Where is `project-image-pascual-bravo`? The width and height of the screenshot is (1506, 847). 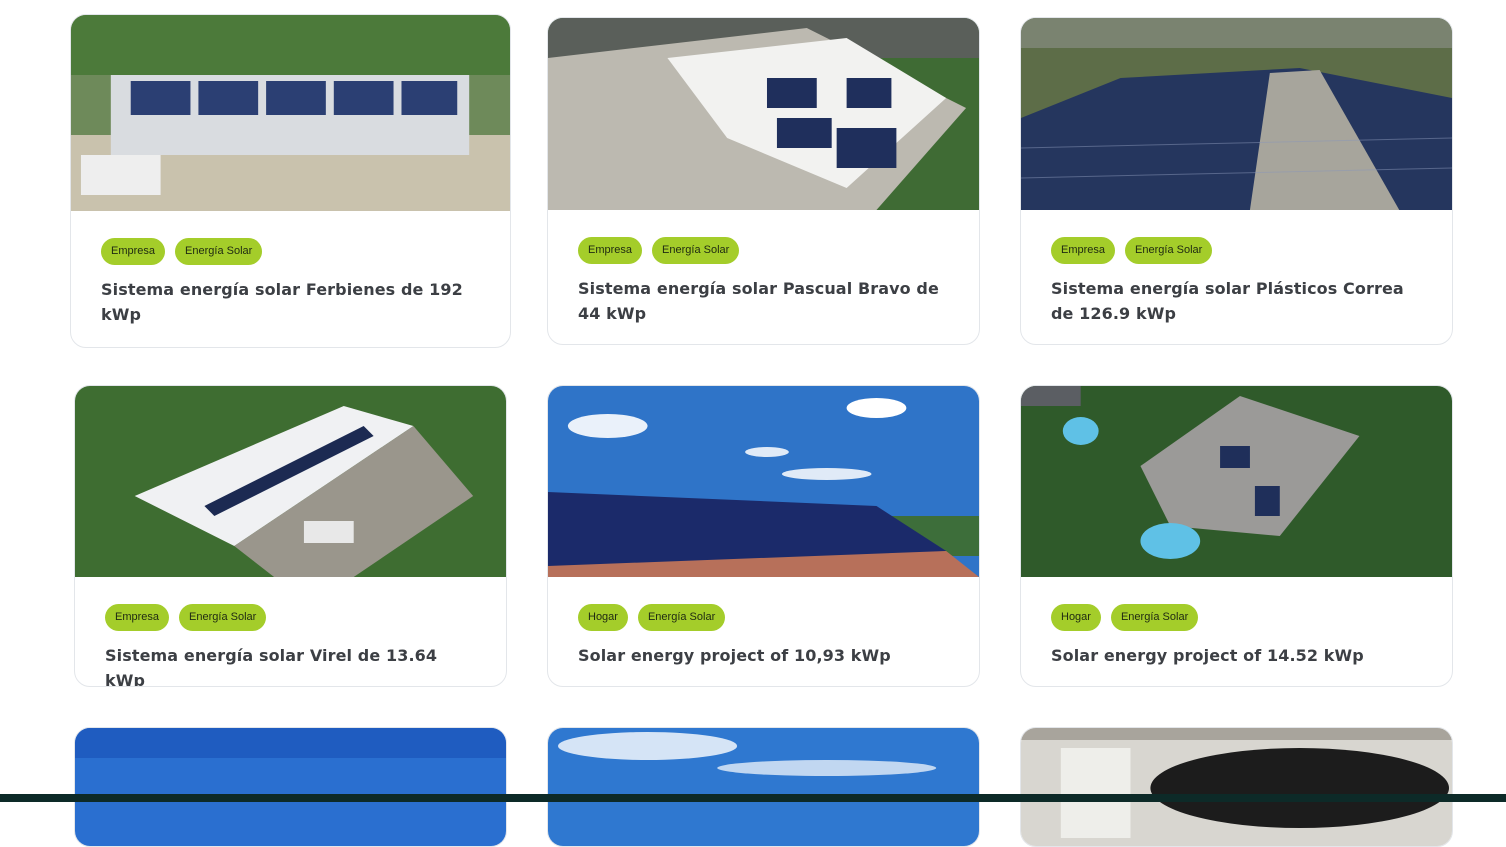
project-image-pascual-bravo is located at coordinates (763, 114).